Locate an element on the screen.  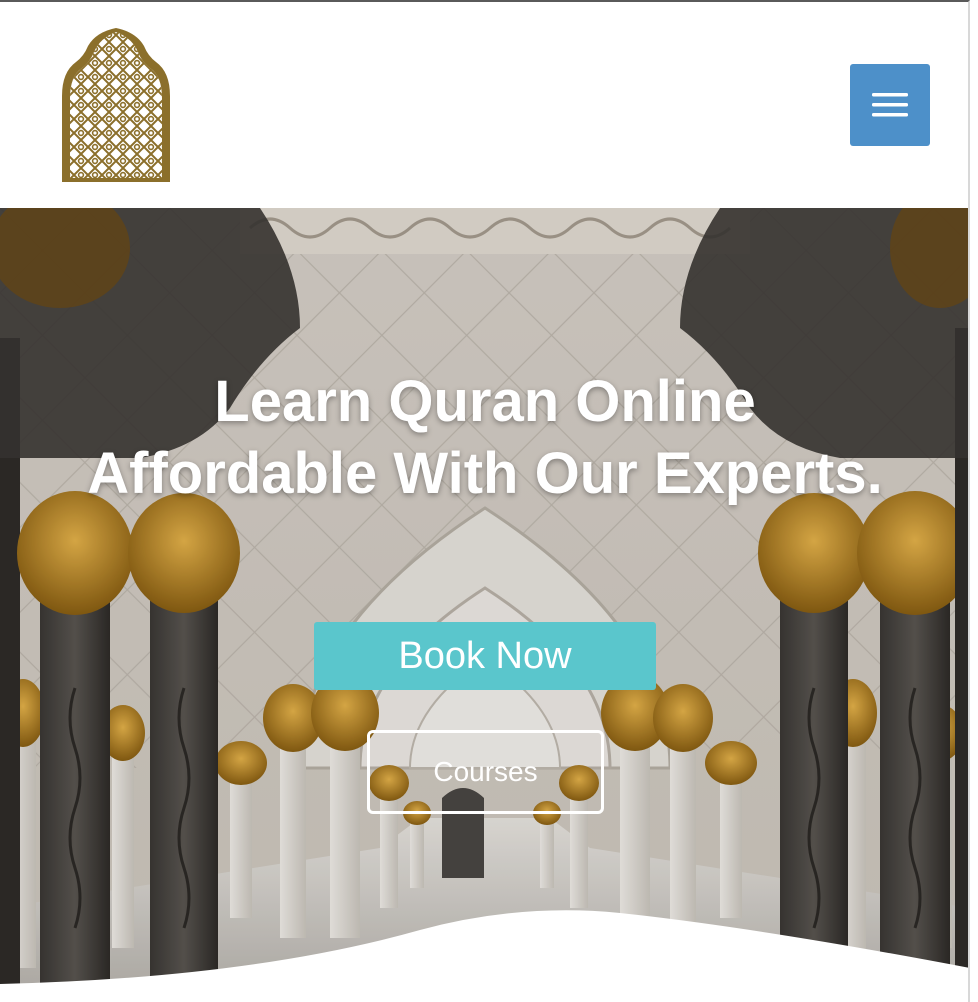
arabesque-arch-logo-icon is located at coordinates (116, 106).